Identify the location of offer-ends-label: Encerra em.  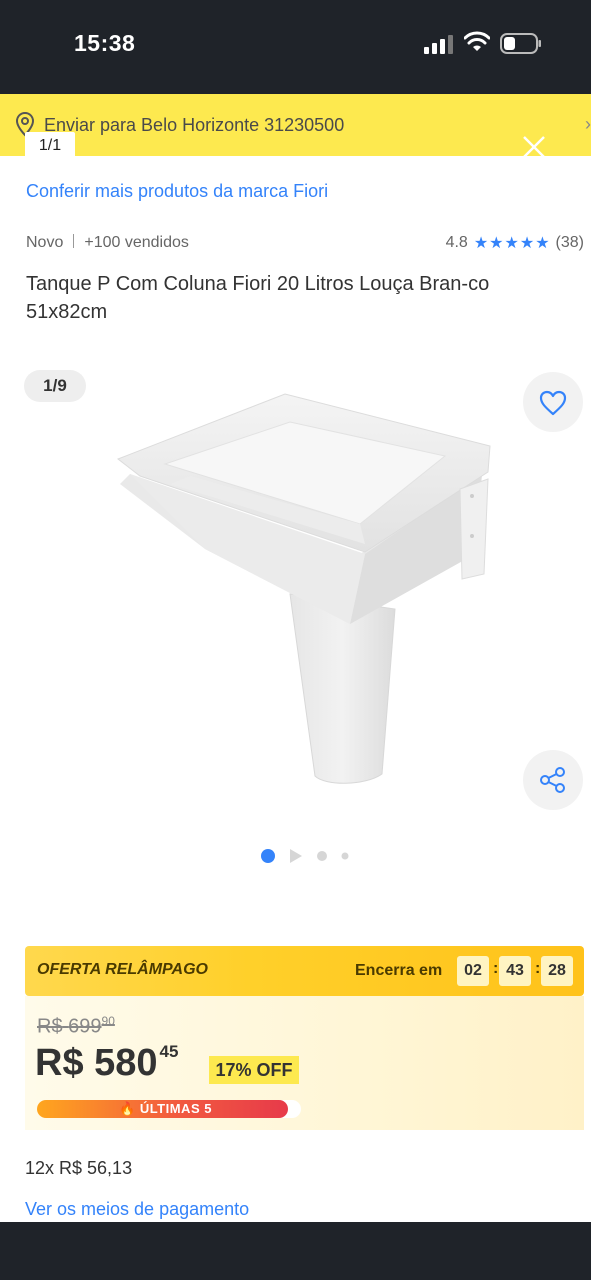
(399, 970).